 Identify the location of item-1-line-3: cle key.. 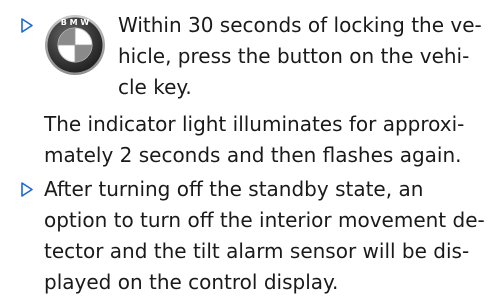
(155, 87).